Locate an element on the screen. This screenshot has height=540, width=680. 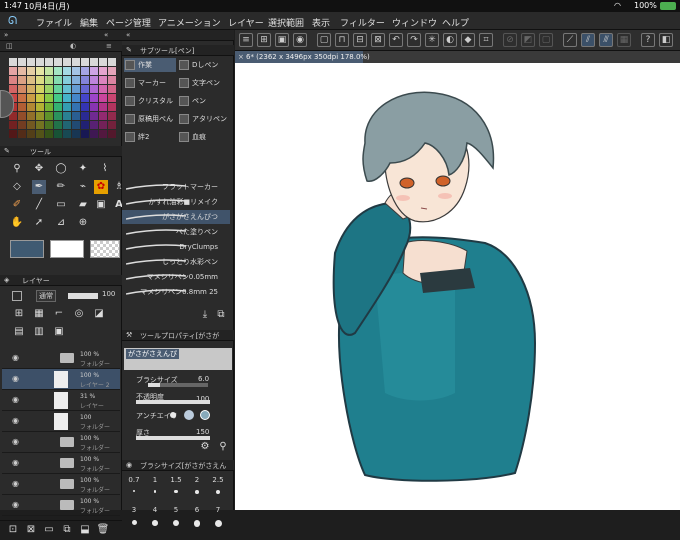
merge-icon: ⬓ is located at coordinates (85, 530).